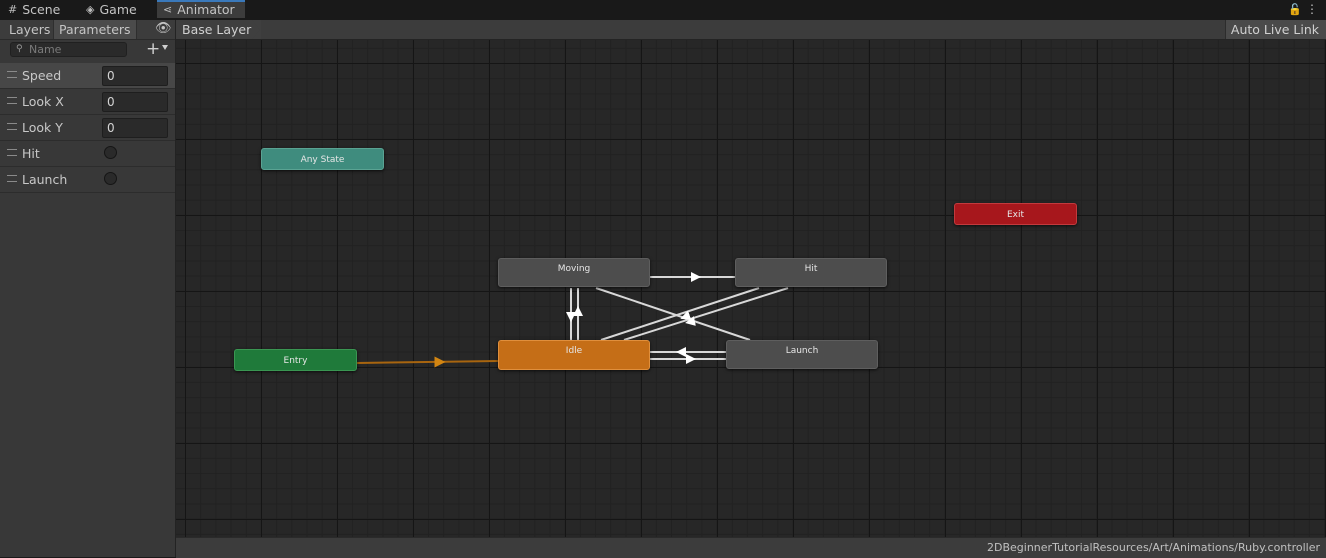  I want to click on parameter-row-look-y: Look Y 0, so click(87, 128).